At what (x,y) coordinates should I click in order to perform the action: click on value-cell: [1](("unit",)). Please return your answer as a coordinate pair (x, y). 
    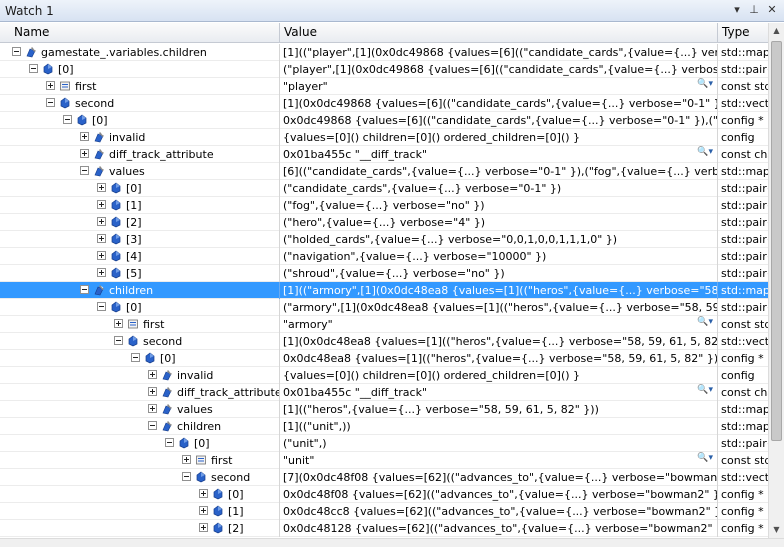
    Looking at the image, I should click on (499, 426).